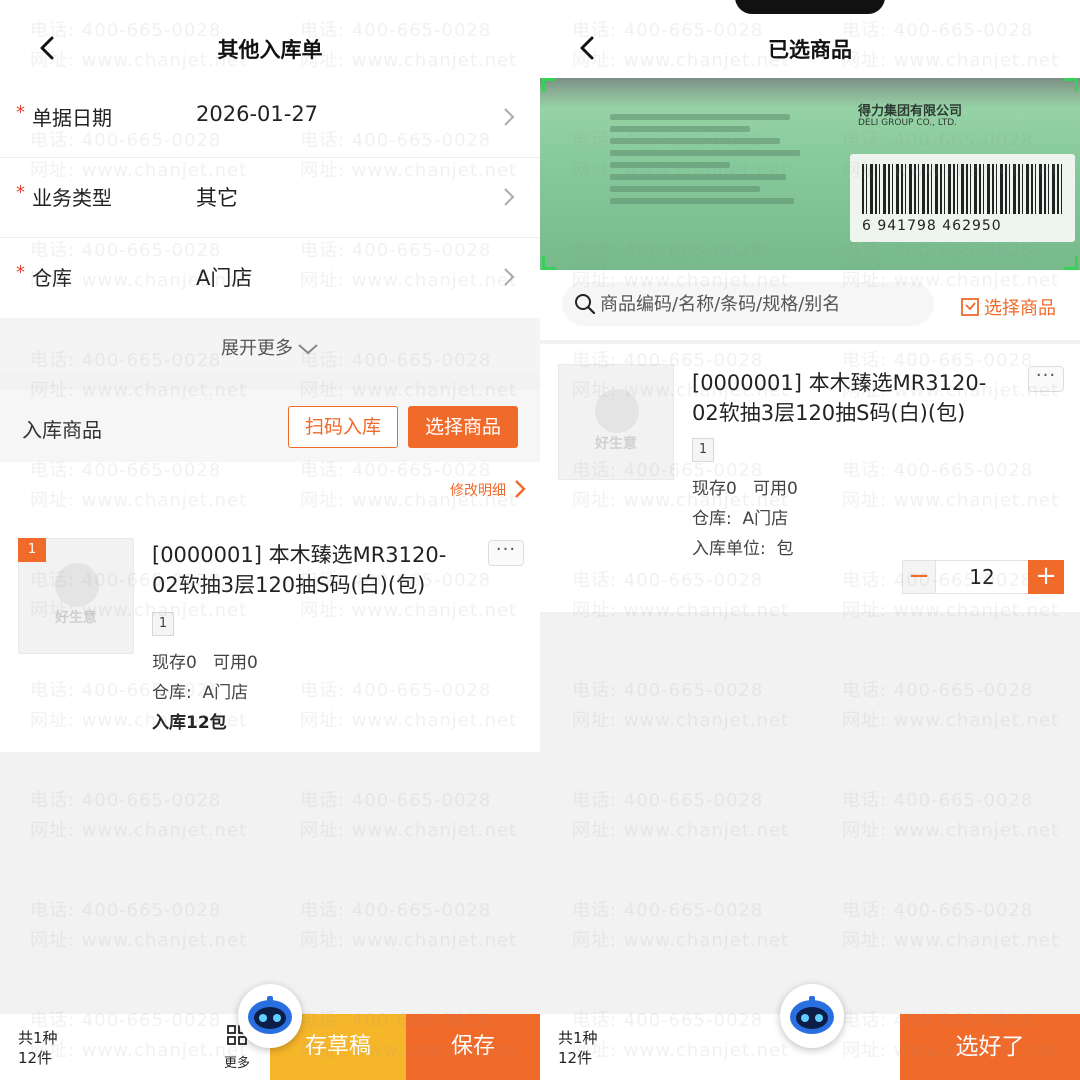  I want to click on product-thumbnail: 好生意, so click(616, 422).